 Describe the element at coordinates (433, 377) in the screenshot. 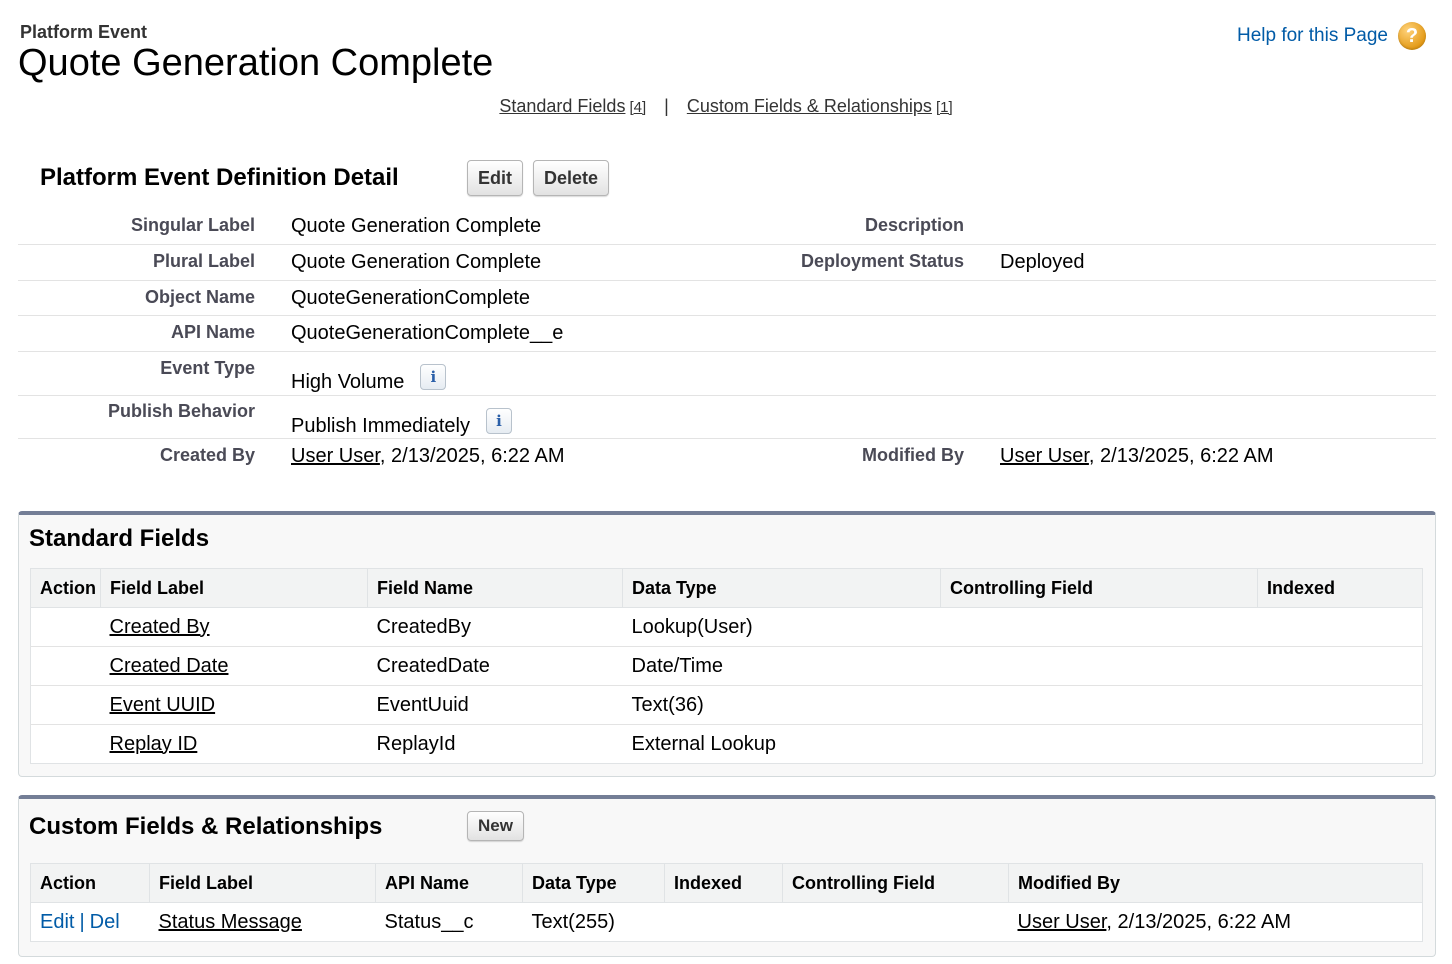

I see `event-type-info-icon: i` at that location.